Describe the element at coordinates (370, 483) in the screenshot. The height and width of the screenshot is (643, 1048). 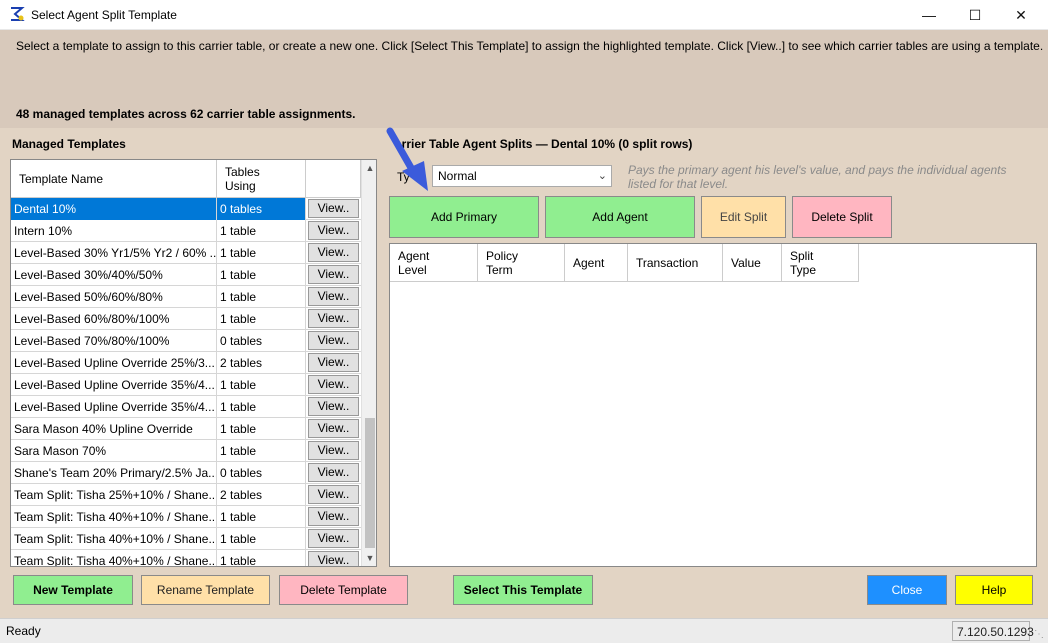
I see `scrollbar-thumb` at that location.